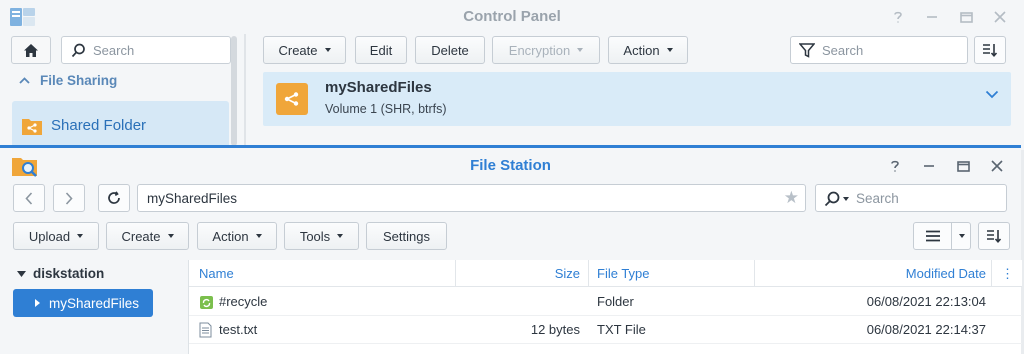  Describe the element at coordinates (510, 165) in the screenshot. I see `window-title: File Station` at that location.